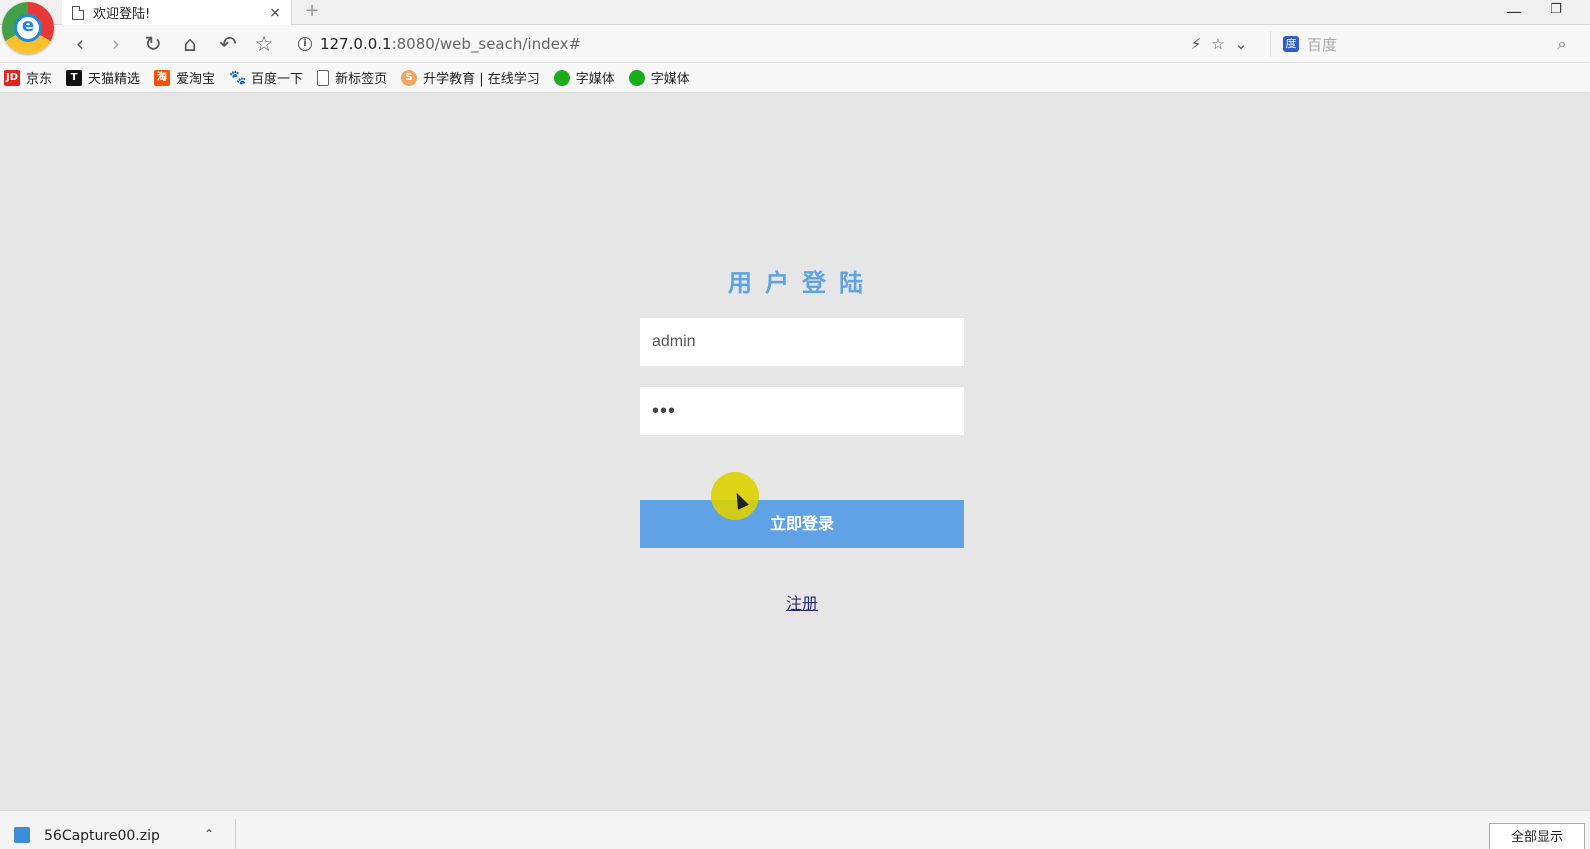 The image size is (1590, 849). What do you see at coordinates (102, 836) in the screenshot?
I see `download-filename: 56Capture00.zip` at bounding box center [102, 836].